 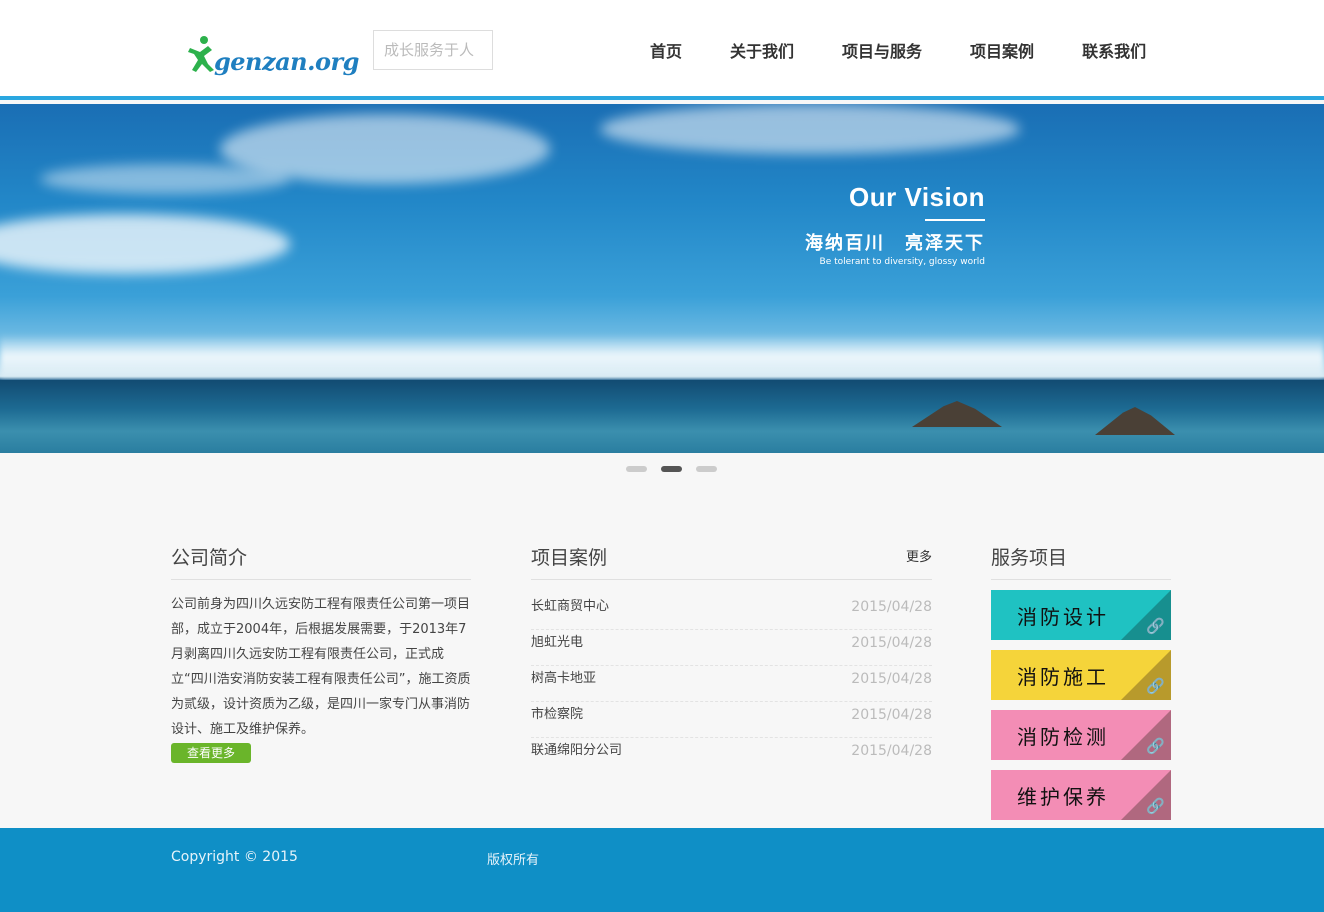 What do you see at coordinates (1029, 558) in the screenshot?
I see `services-title: 服务项目` at bounding box center [1029, 558].